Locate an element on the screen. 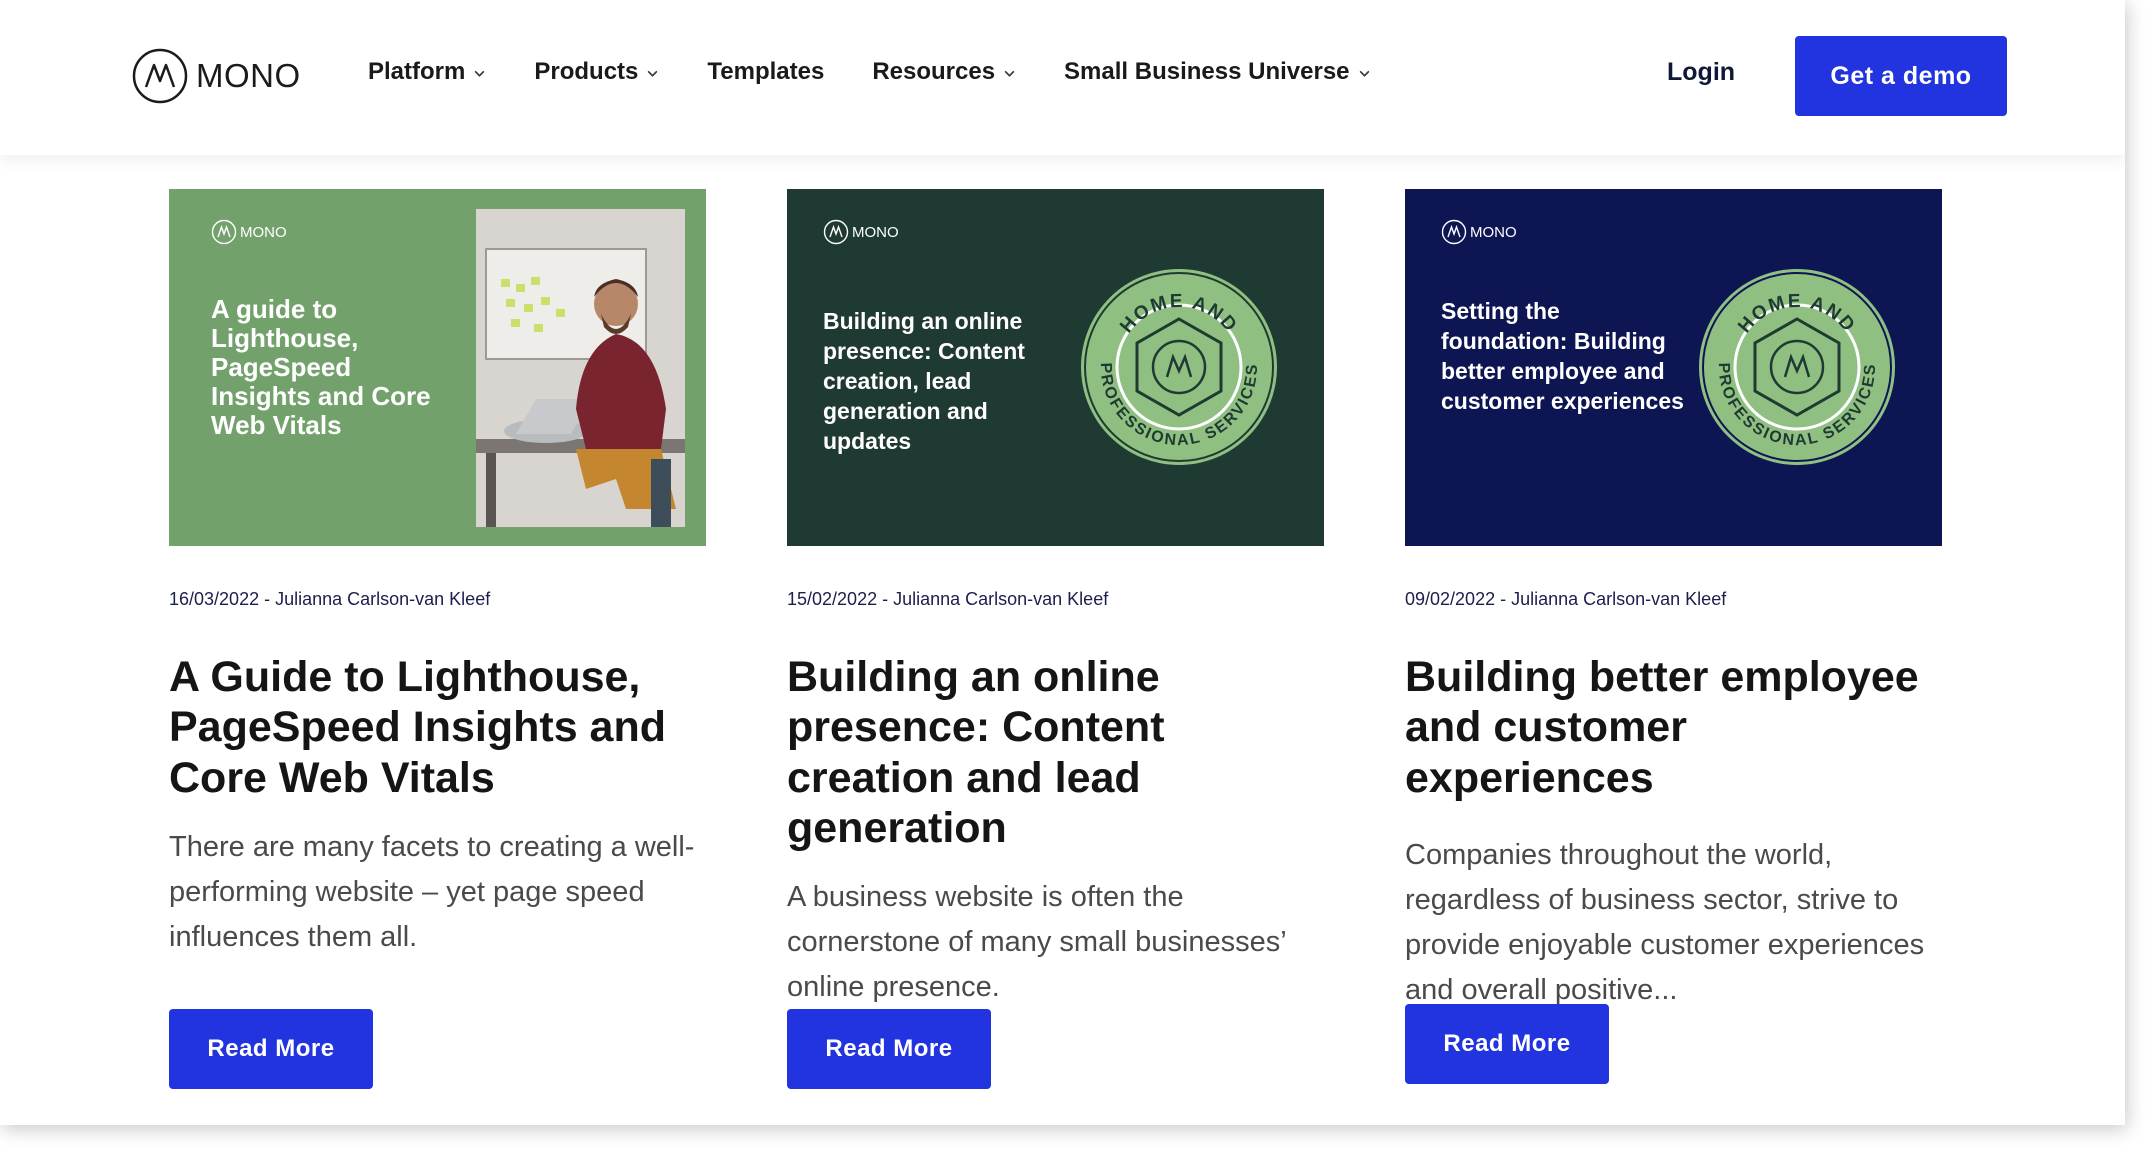 This screenshot has height=1149, width=2150. nav-platform: Platform is located at coordinates (427, 72).